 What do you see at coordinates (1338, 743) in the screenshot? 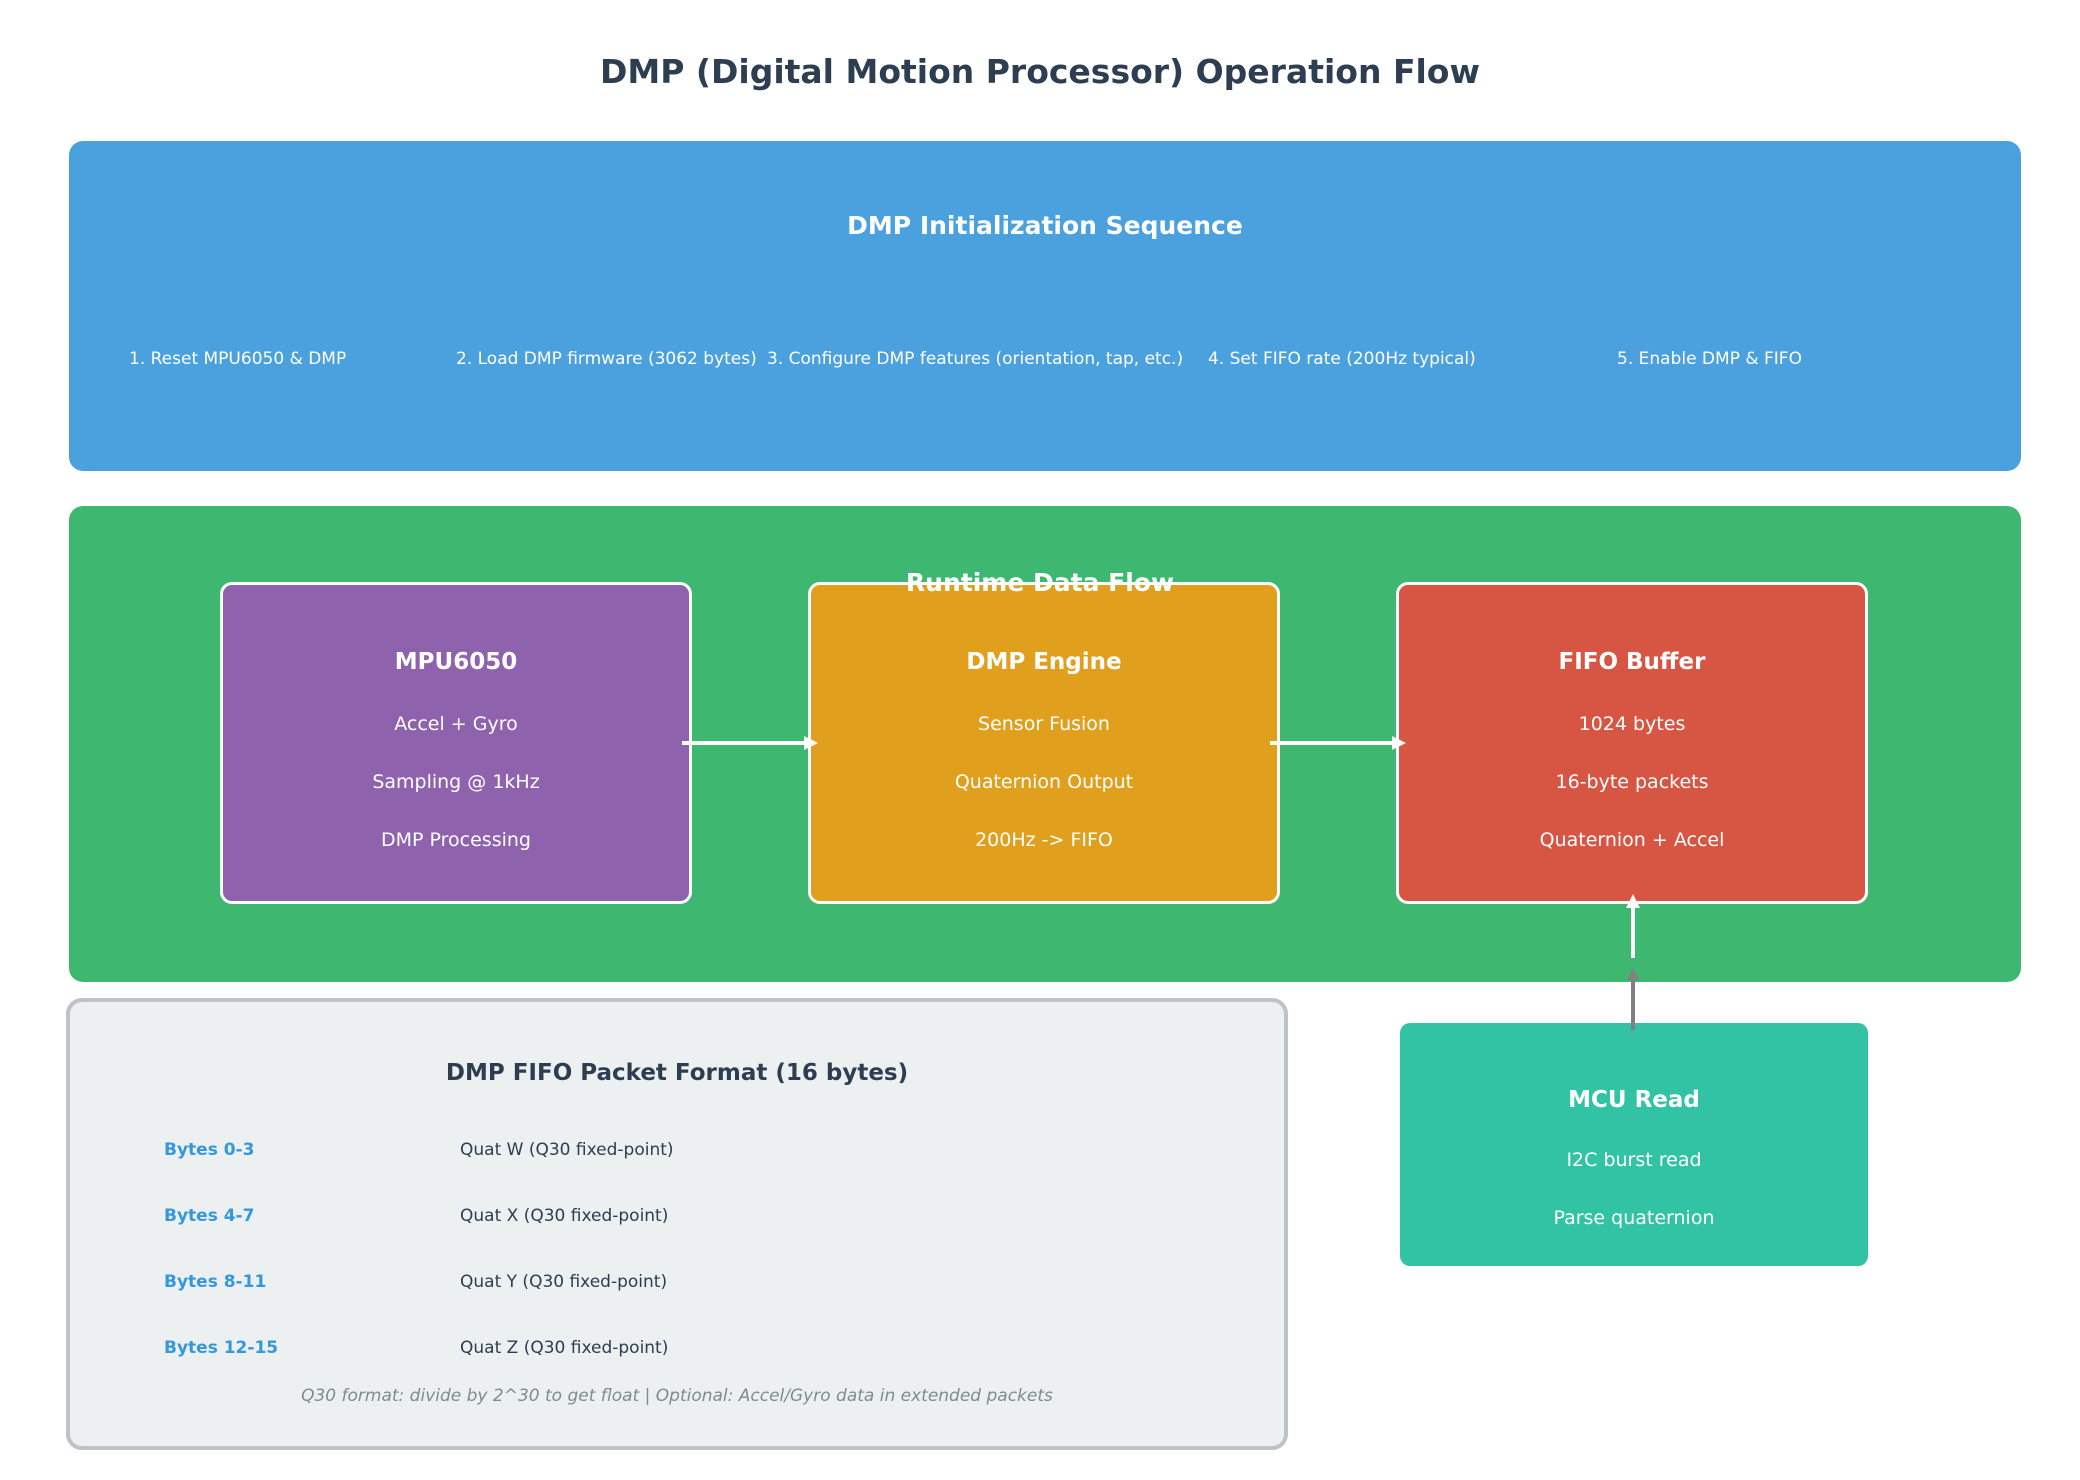
I see `arrow-dmp-to-fifo` at bounding box center [1338, 743].